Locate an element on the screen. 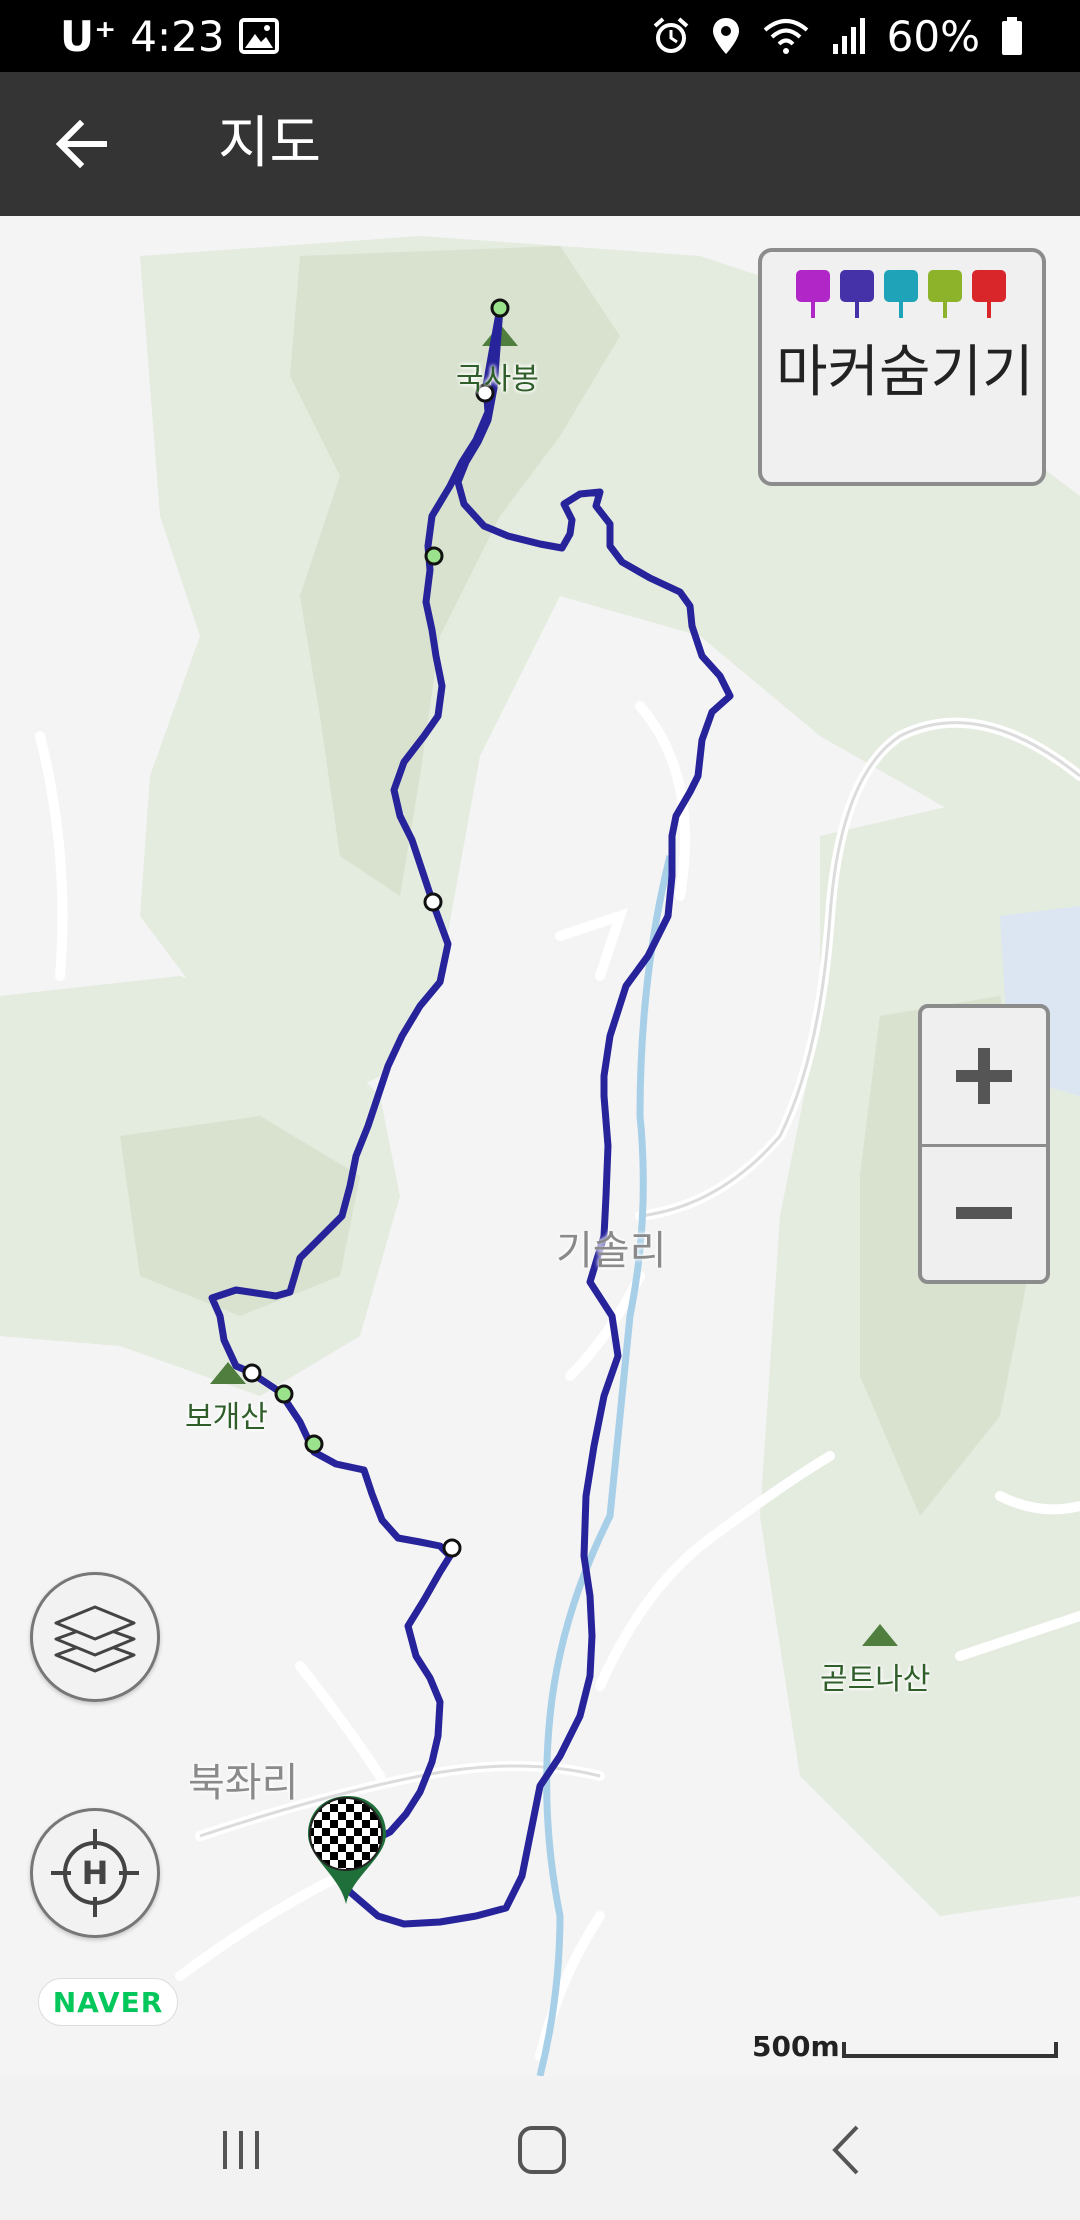 The image size is (1080, 2220). home-button is located at coordinates (542, 2150).